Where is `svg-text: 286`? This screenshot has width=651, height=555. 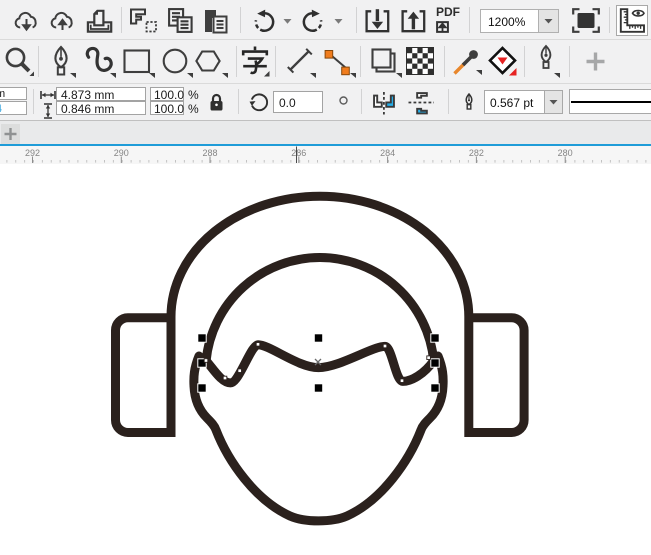 svg-text: 286 is located at coordinates (298, 153).